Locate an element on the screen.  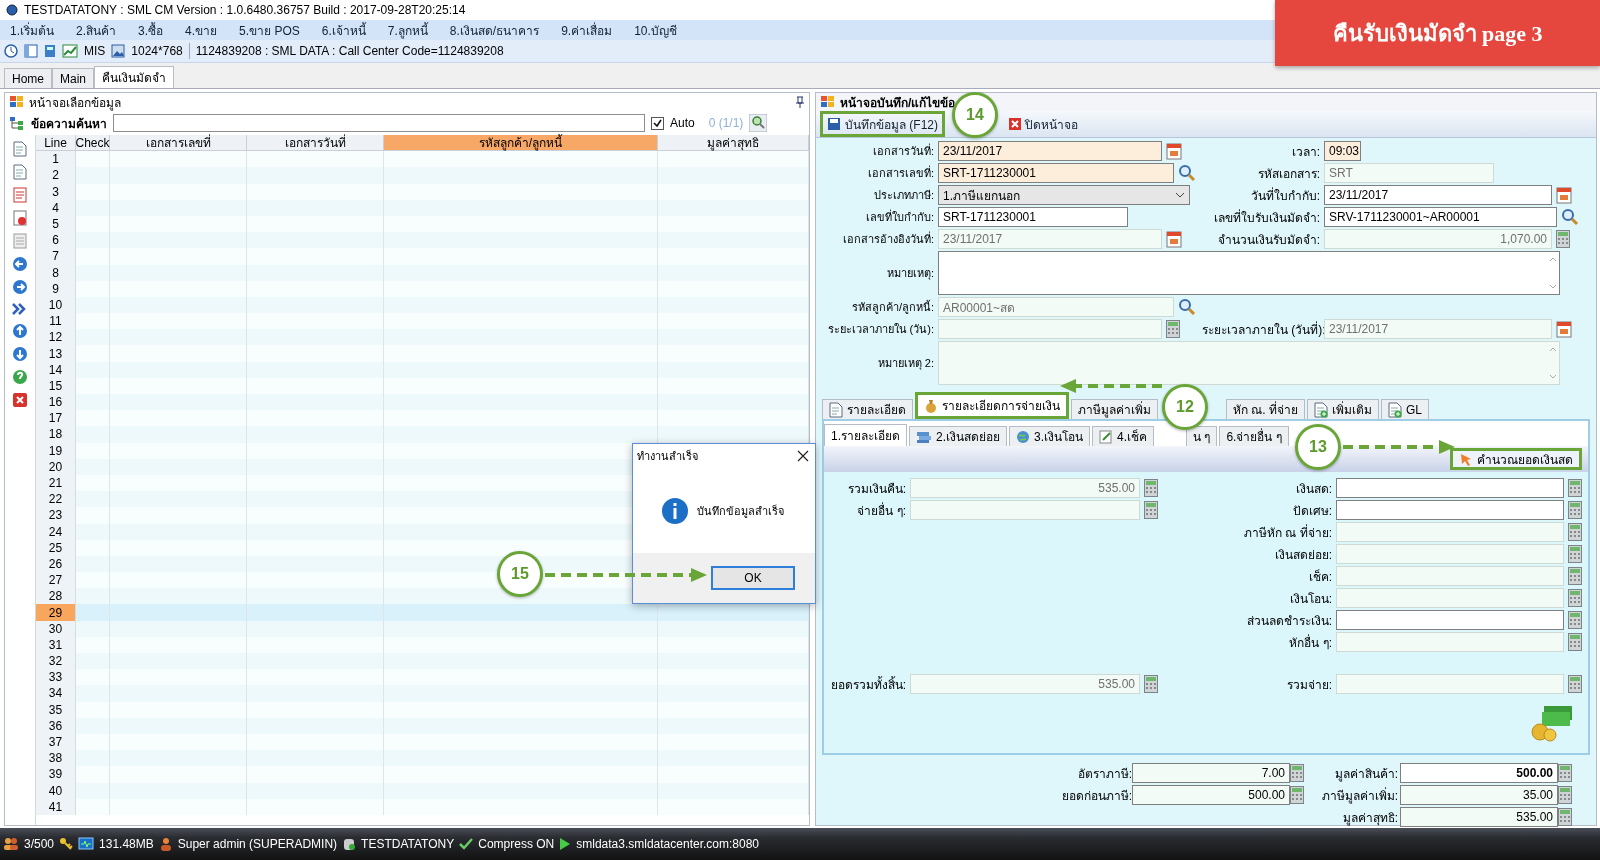
tab: หัก ณ. ที่จ่าย is located at coordinates (1265, 409).